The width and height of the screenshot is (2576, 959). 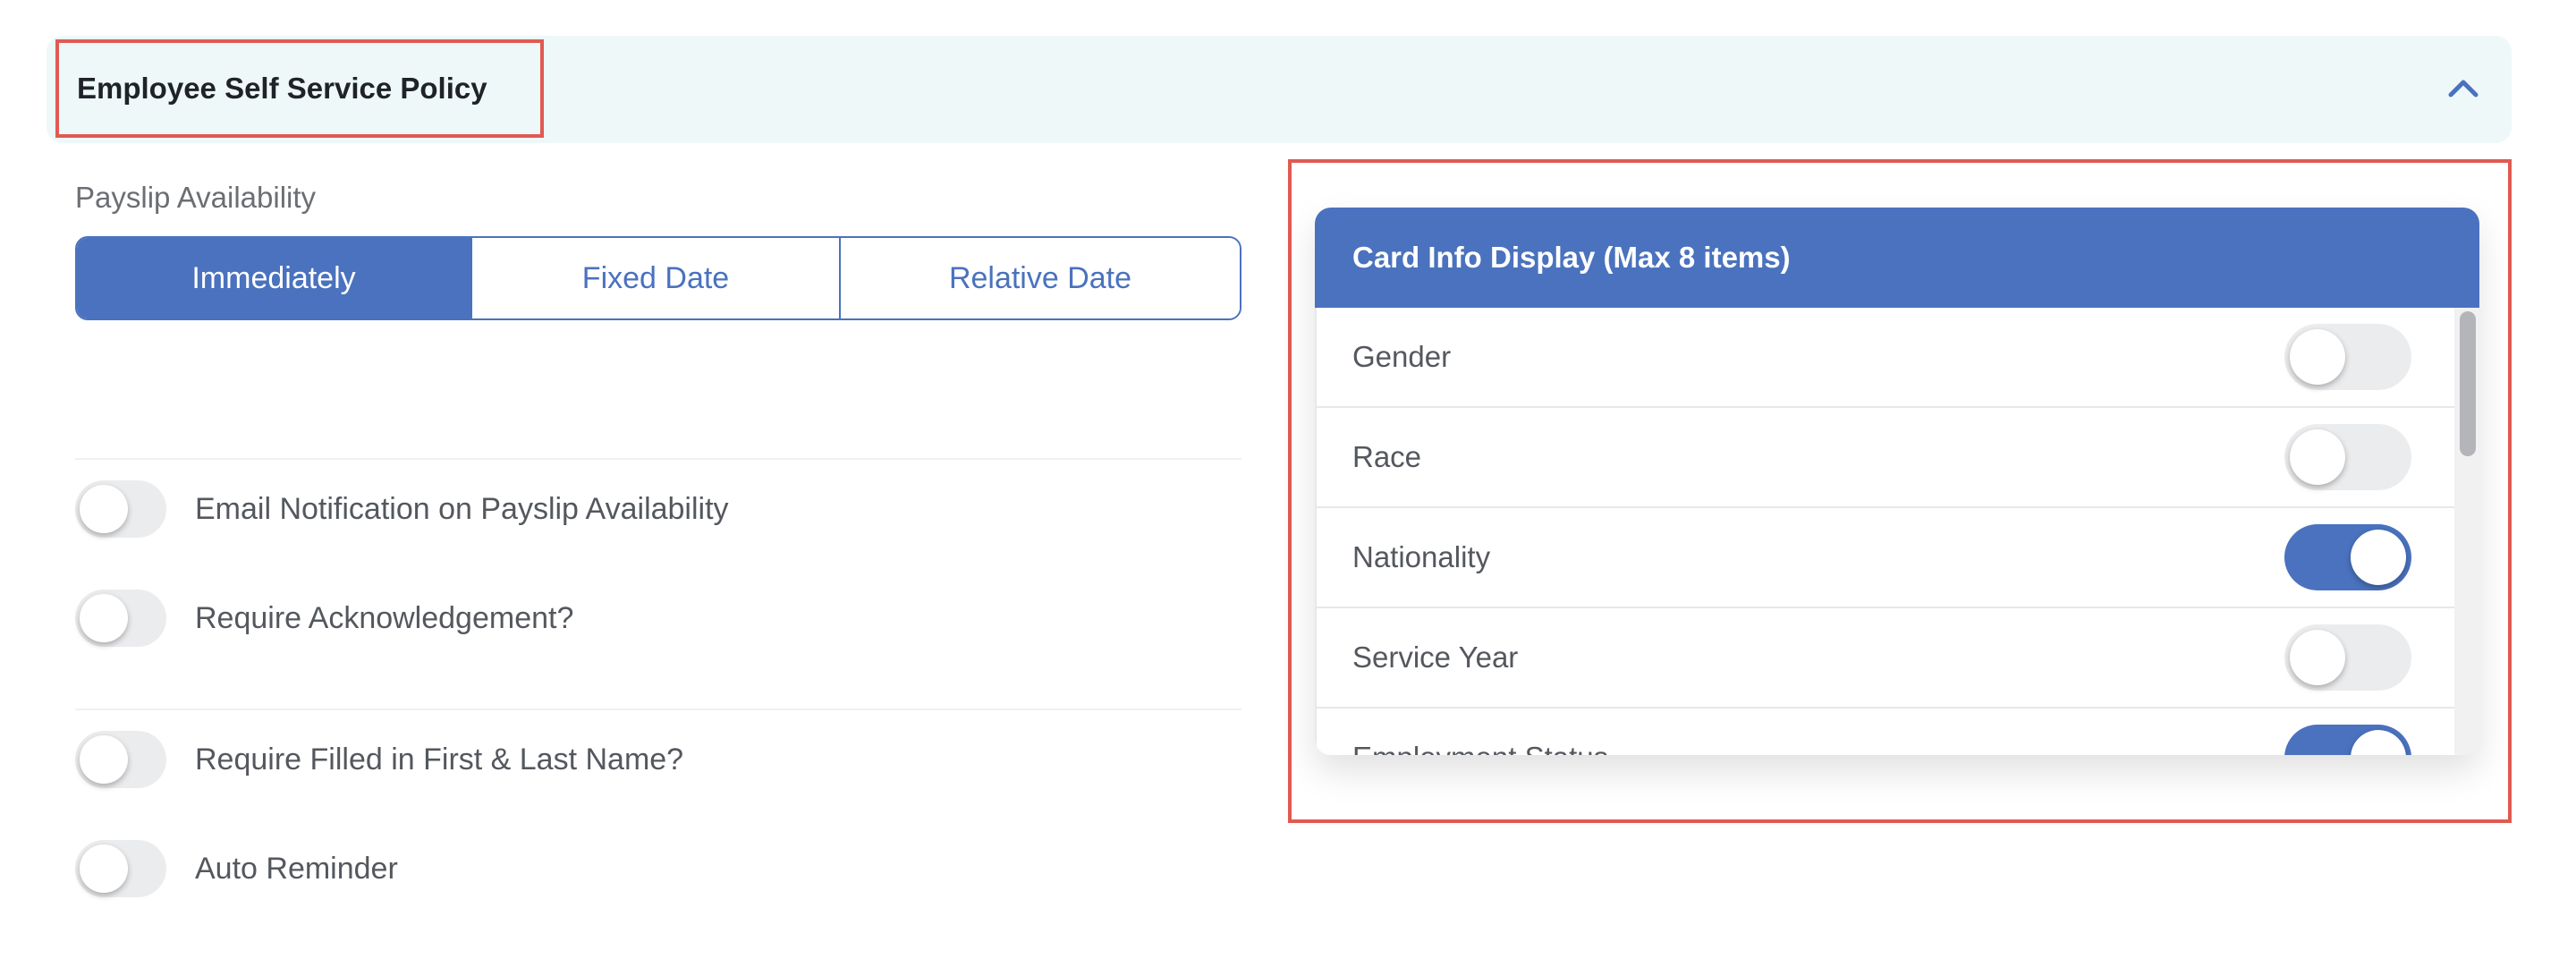 I want to click on payslip-availability-label: Payslip Availability, so click(x=196, y=197).